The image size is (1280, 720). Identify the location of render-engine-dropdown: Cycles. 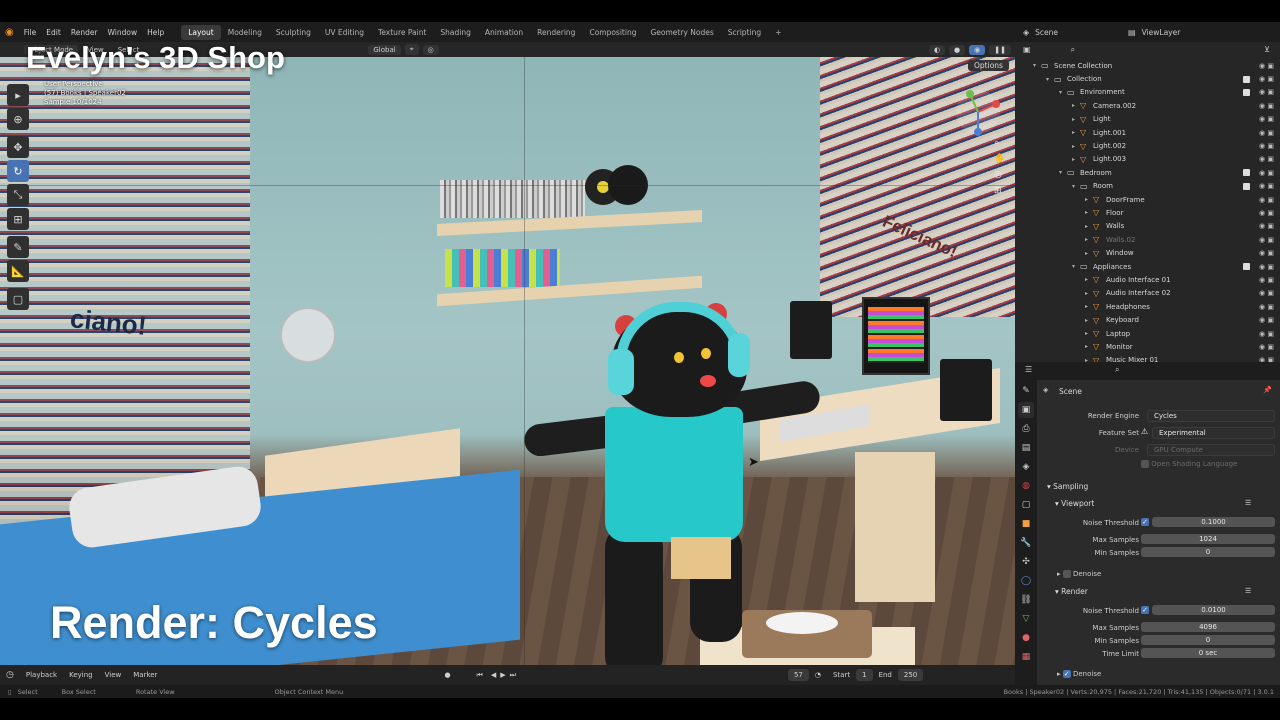
(1211, 416).